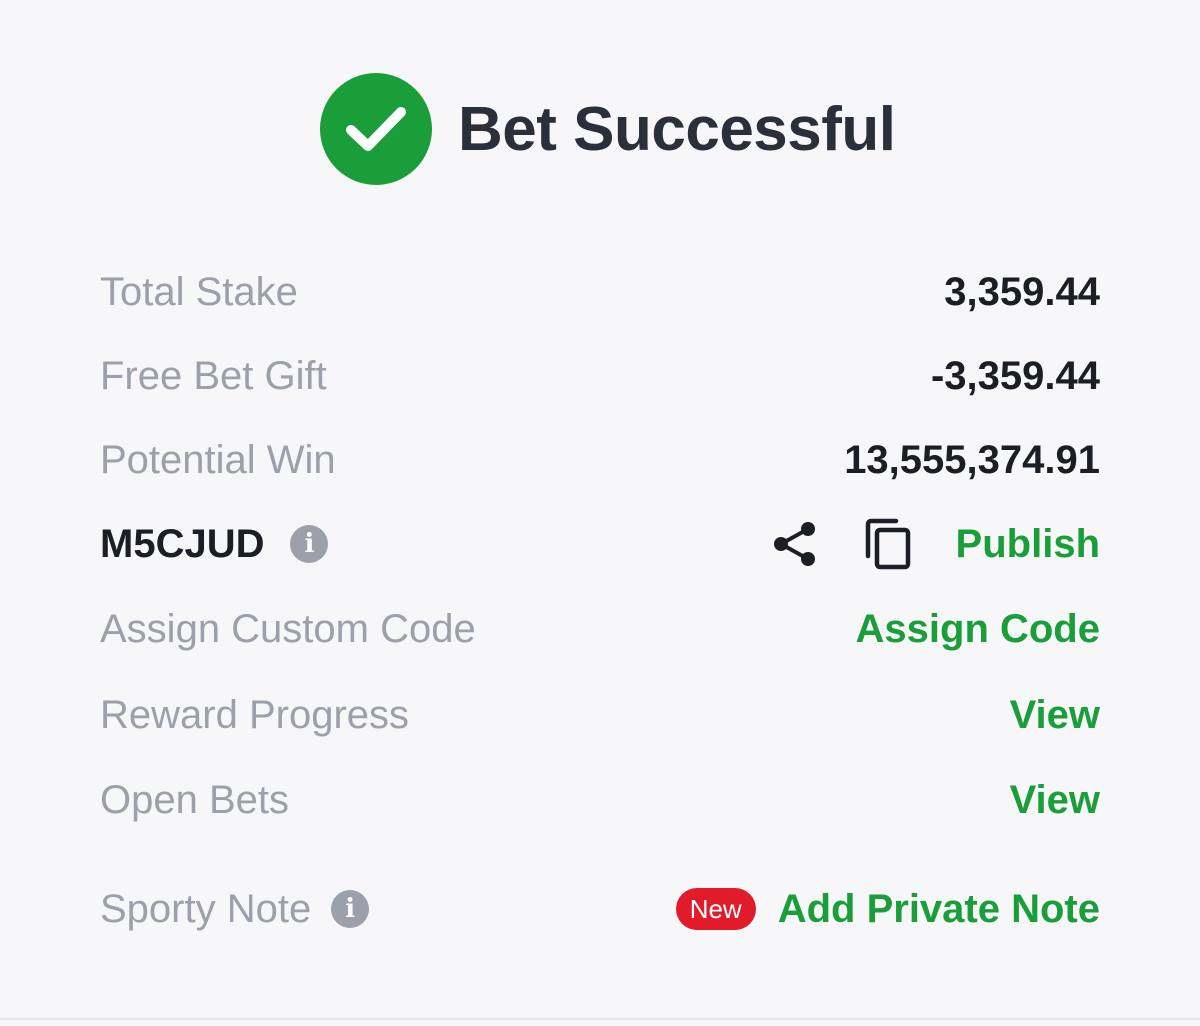 This screenshot has width=1200, height=1026. I want to click on success-header: Bet Successful, so click(608, 129).